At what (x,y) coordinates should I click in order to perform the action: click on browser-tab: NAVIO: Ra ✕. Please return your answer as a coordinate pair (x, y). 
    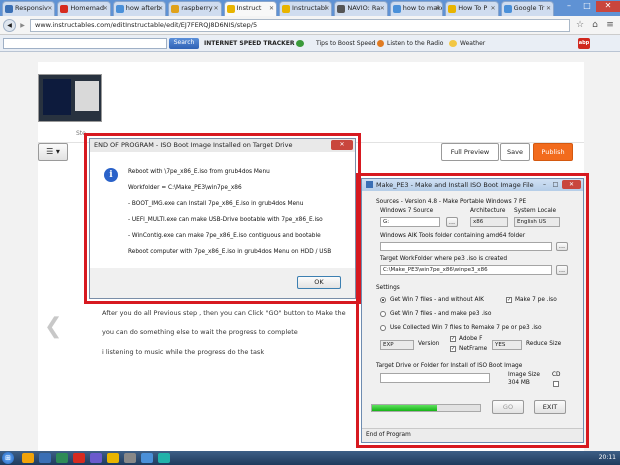
    Looking at the image, I should click on (361, 8).